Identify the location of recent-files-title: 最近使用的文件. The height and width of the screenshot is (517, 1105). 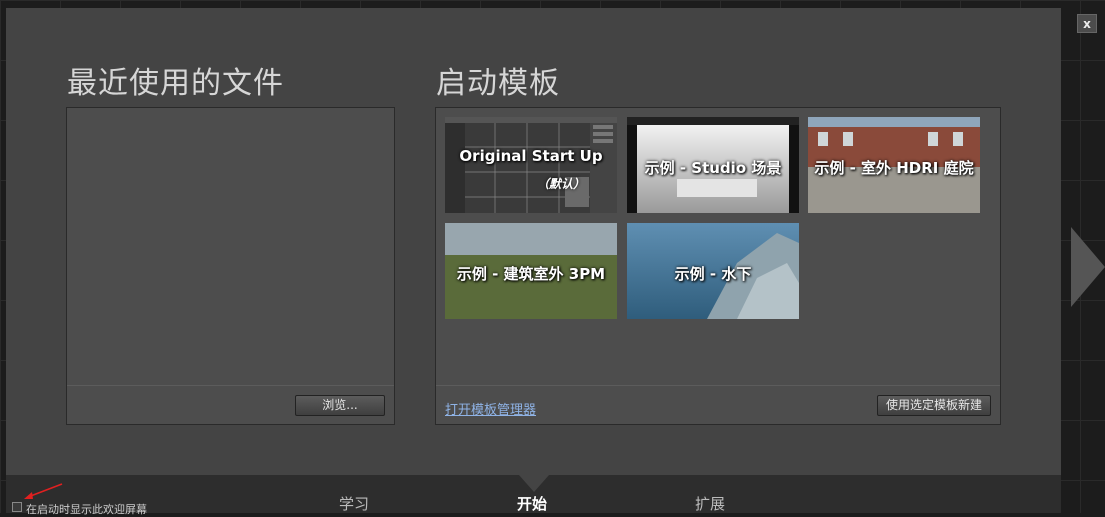
(175, 83).